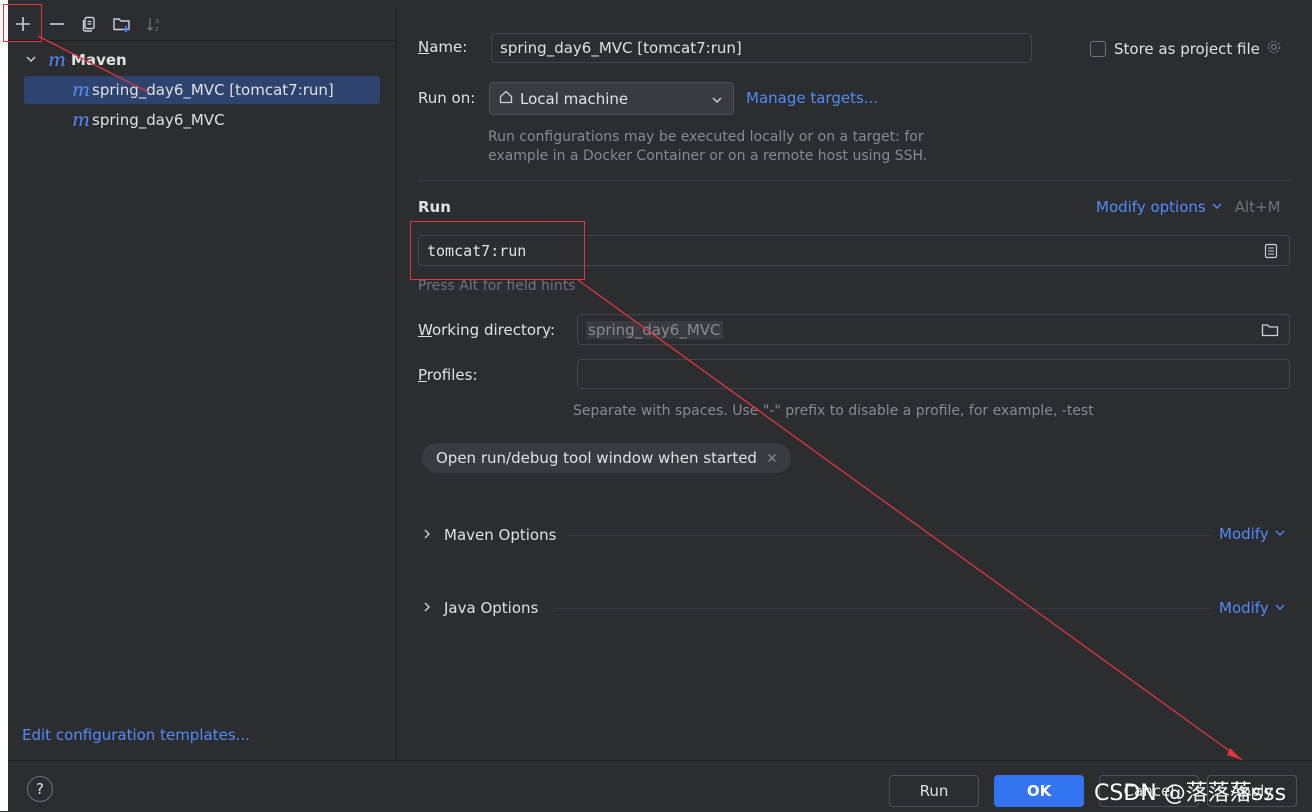  What do you see at coordinates (157, 29) in the screenshot?
I see `svg-text: z` at bounding box center [157, 29].